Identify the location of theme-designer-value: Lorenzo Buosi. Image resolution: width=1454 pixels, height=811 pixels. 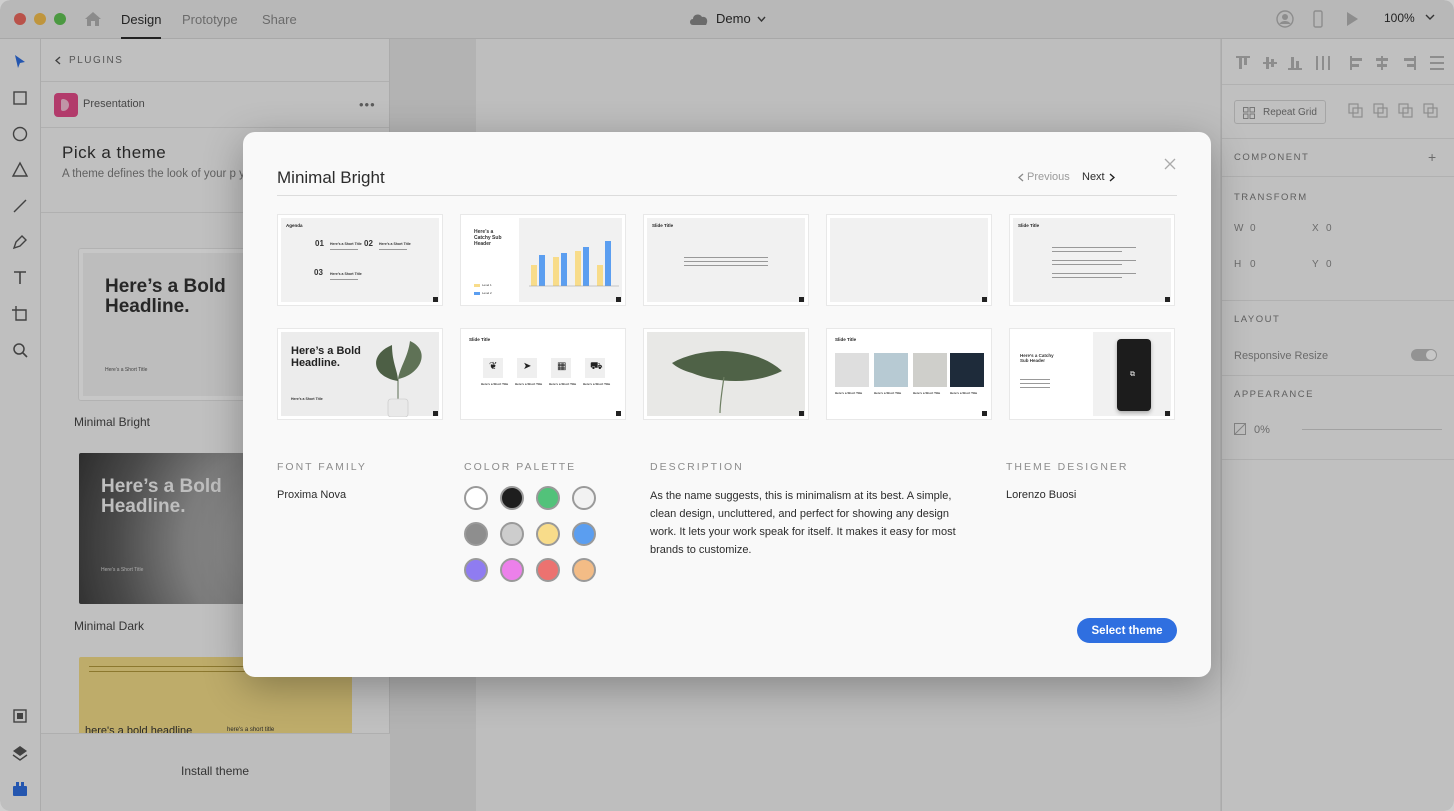
(1041, 495).